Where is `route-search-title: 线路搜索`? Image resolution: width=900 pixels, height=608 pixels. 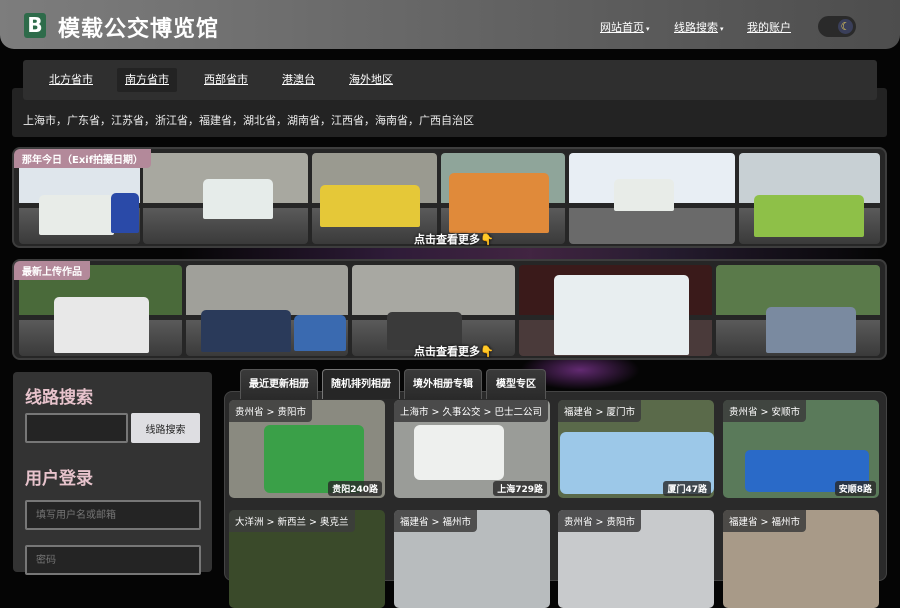 route-search-title: 线路搜索 is located at coordinates (59, 398).